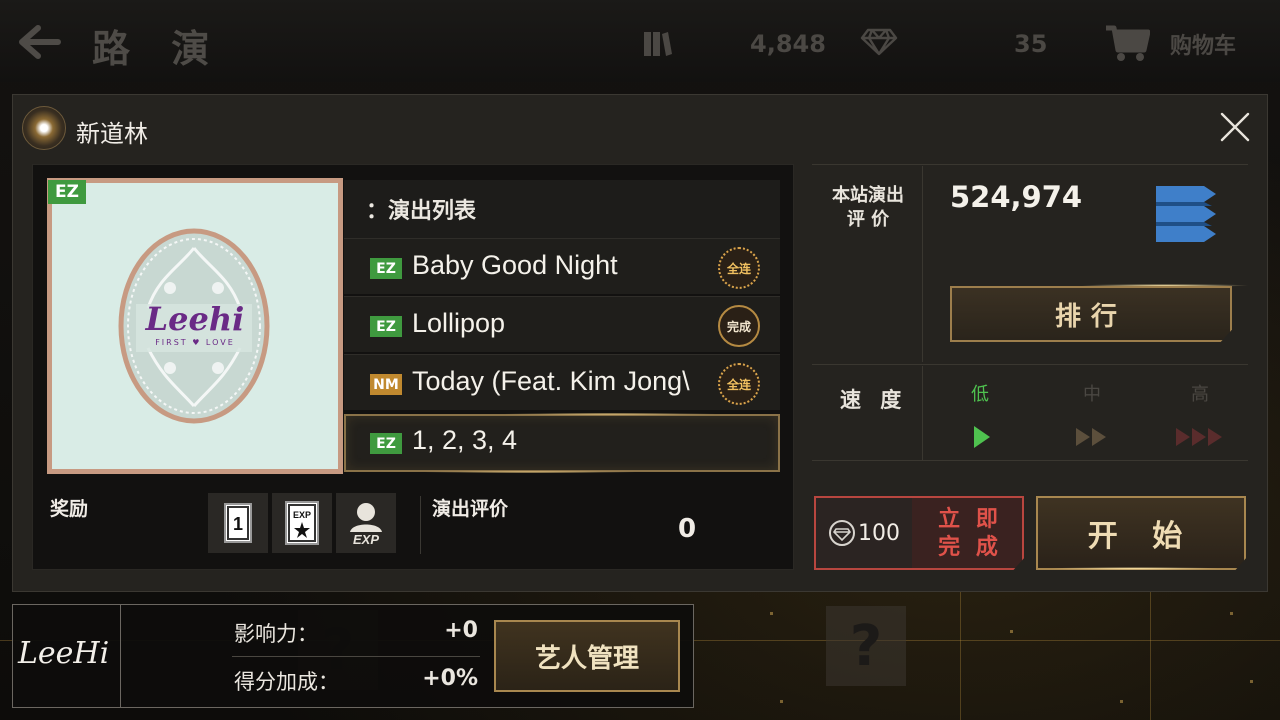  Describe the element at coordinates (68, 656) in the screenshot. I see `artist-logo: LeeHi` at that location.